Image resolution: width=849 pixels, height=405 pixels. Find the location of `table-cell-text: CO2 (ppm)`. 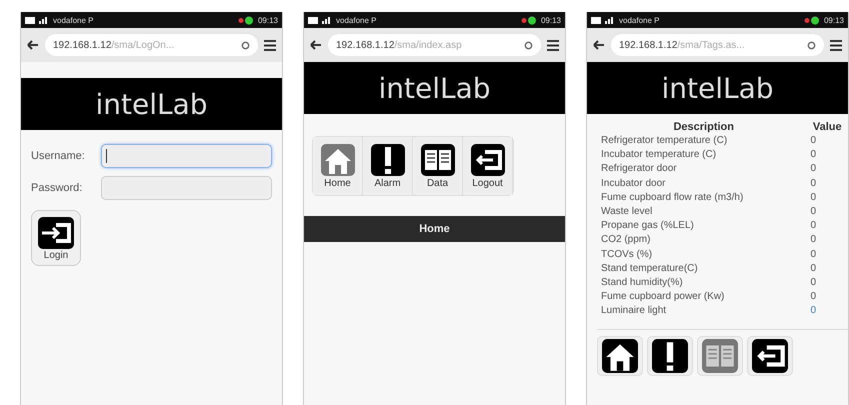

table-cell-text: CO2 (ppm) is located at coordinates (626, 240).